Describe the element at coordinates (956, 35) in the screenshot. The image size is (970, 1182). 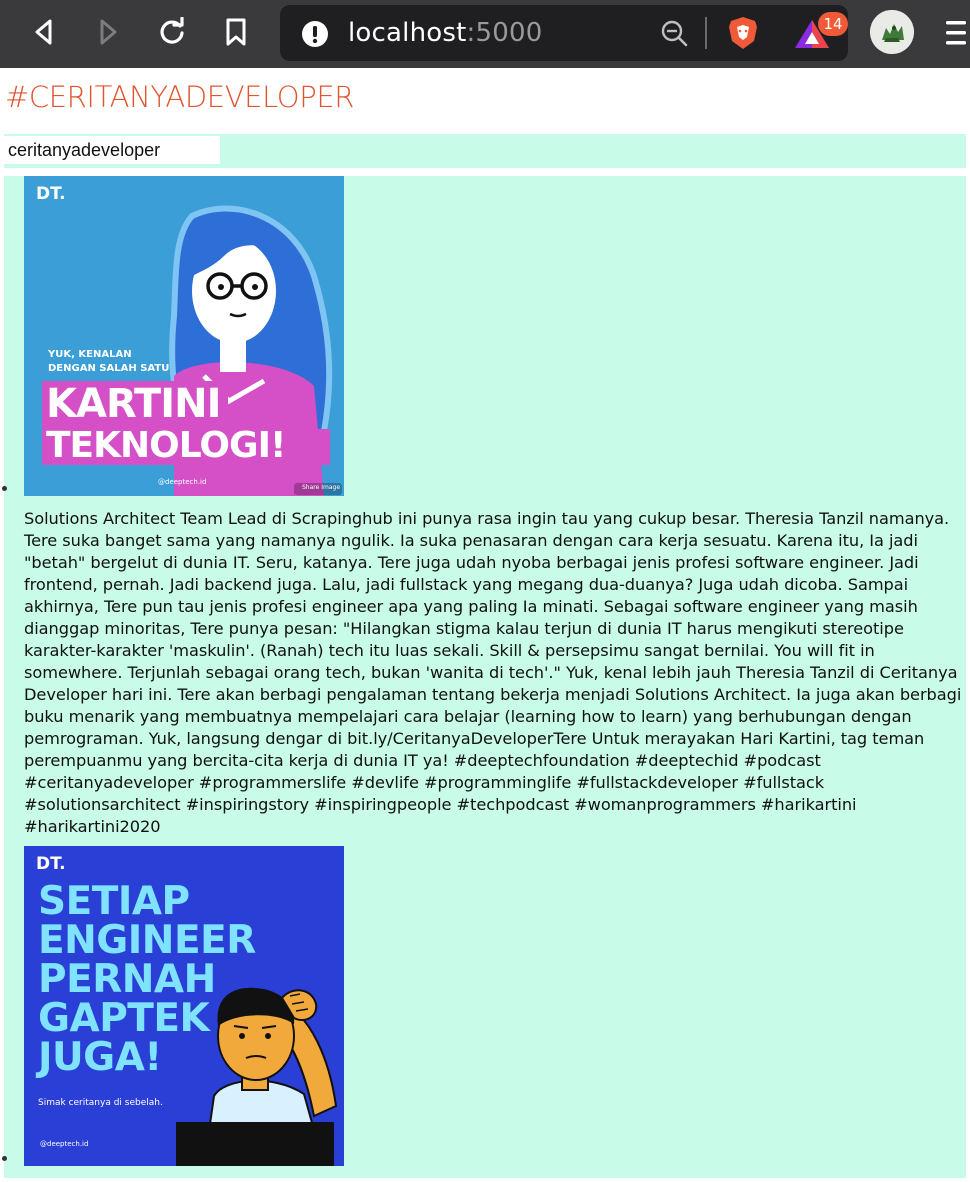
I see `menu-icon` at that location.